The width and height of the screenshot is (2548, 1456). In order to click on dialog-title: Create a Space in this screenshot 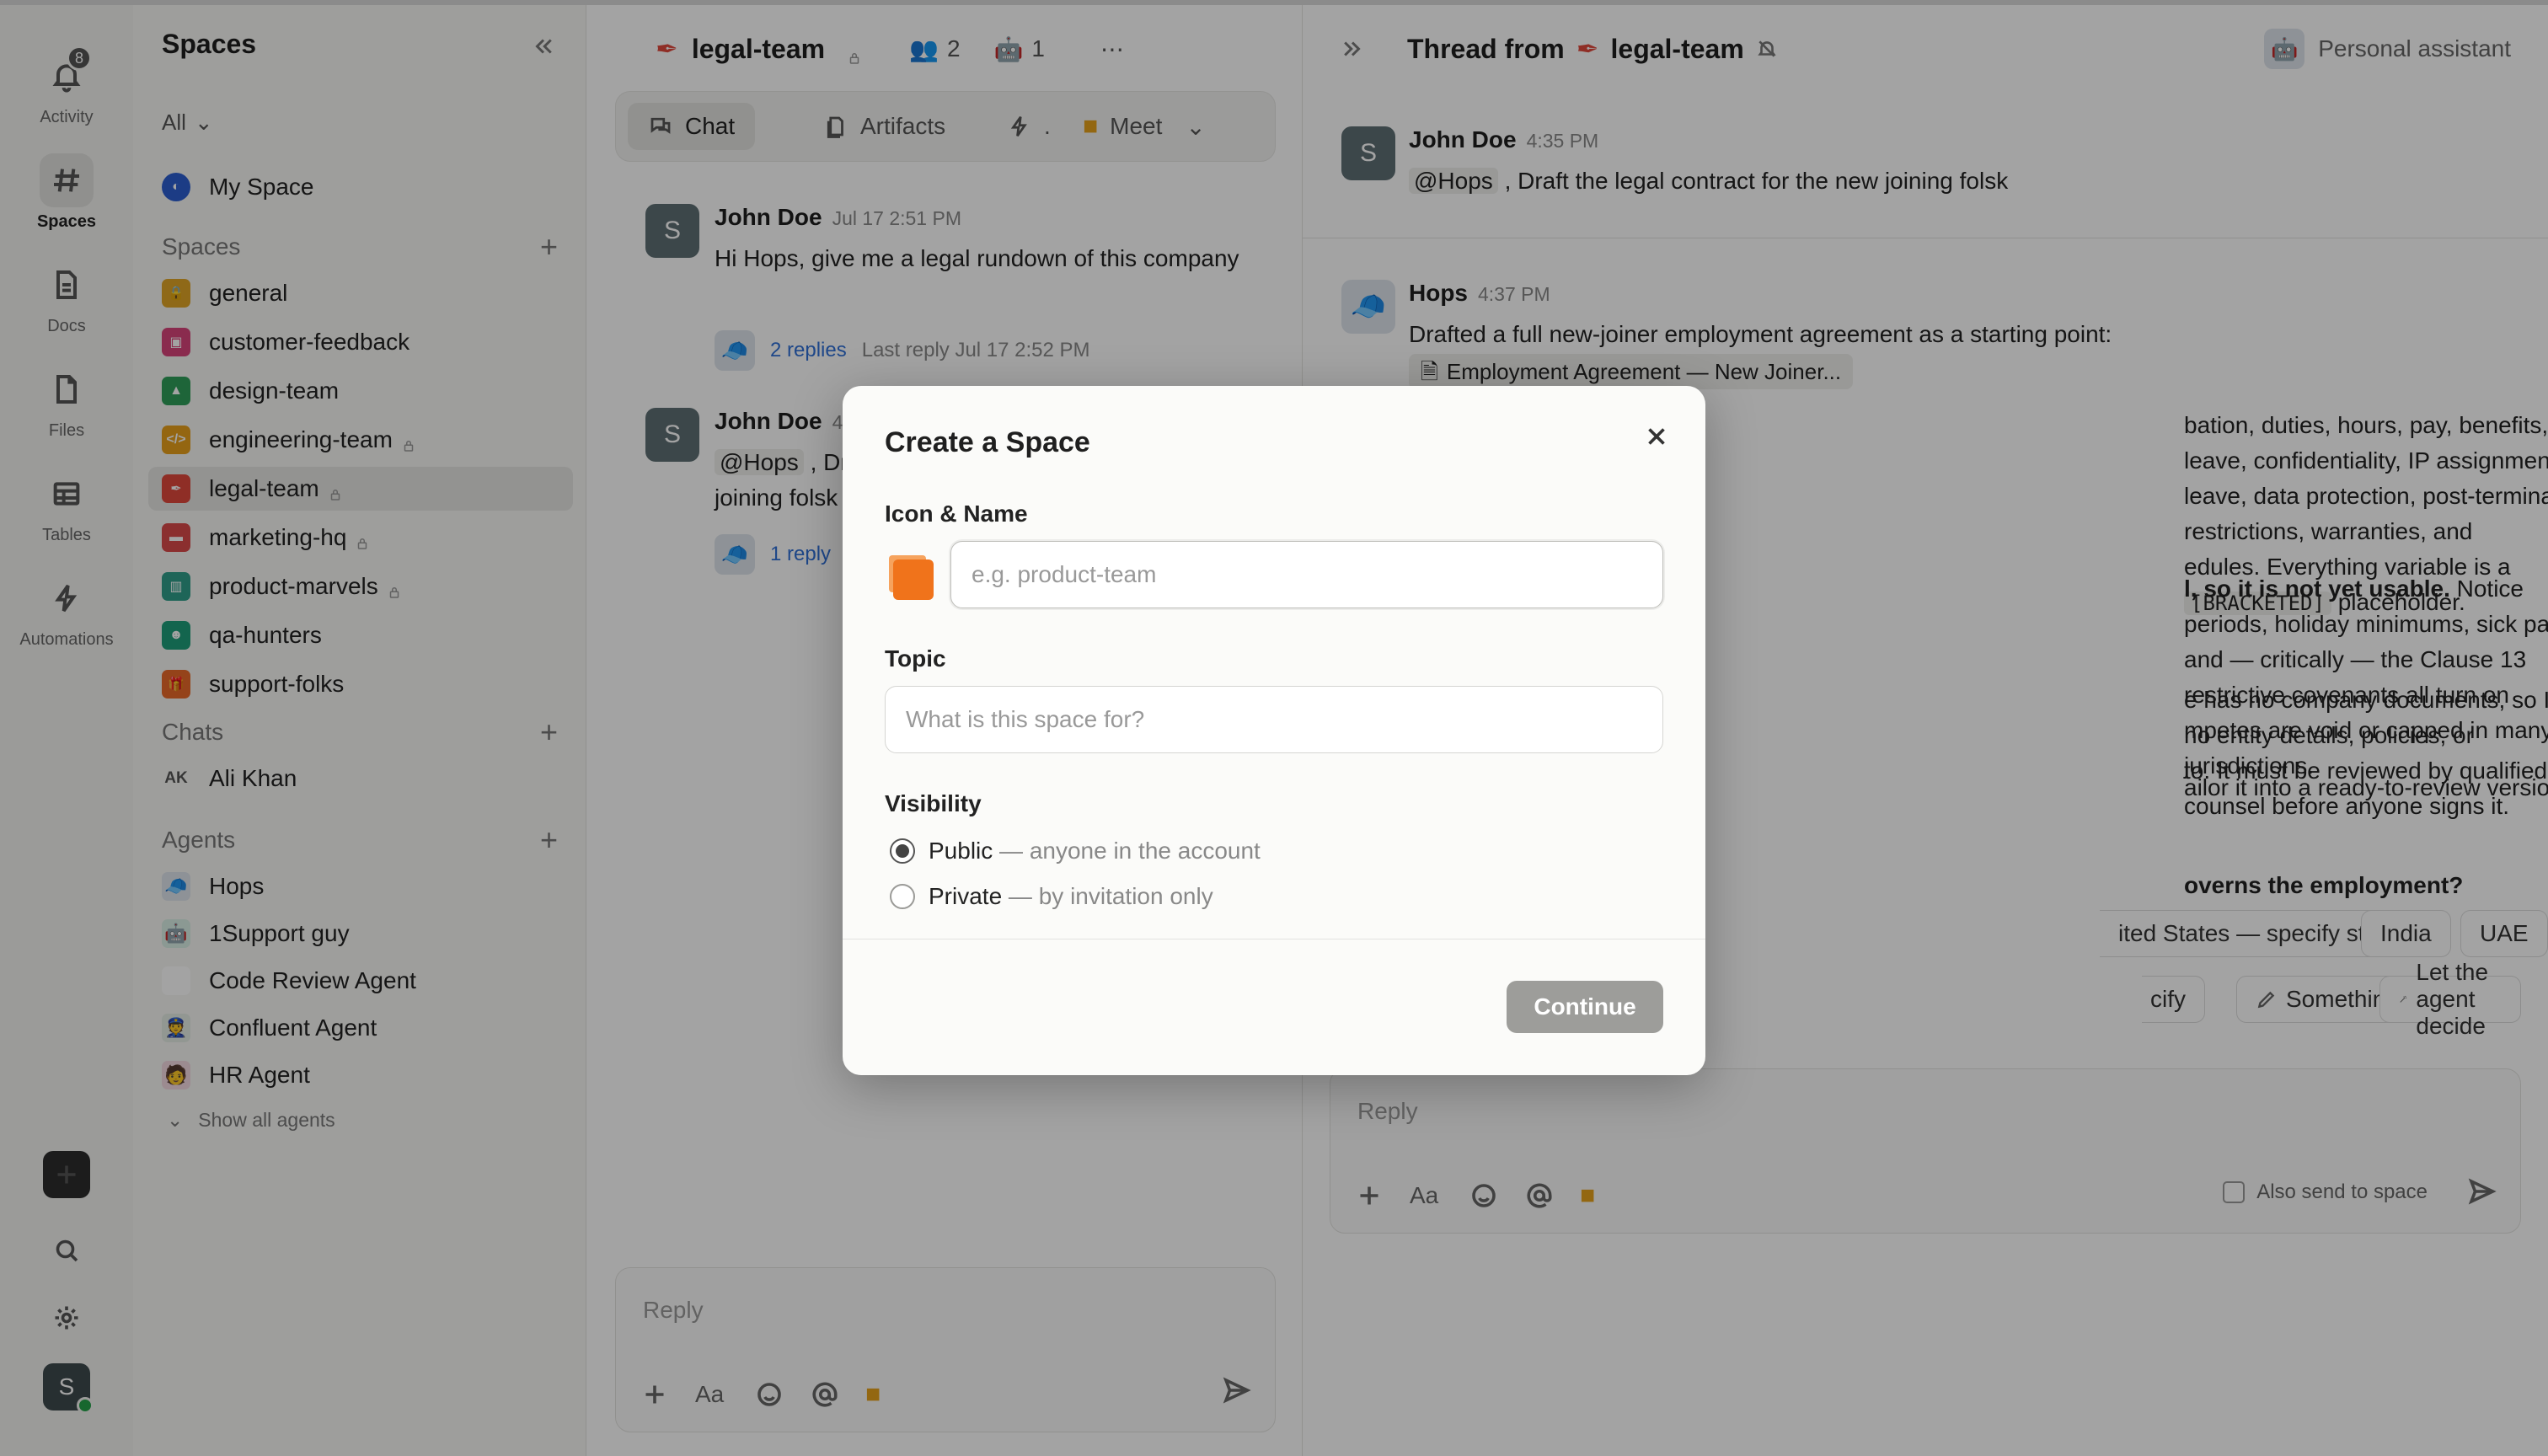, I will do `click(987, 442)`.